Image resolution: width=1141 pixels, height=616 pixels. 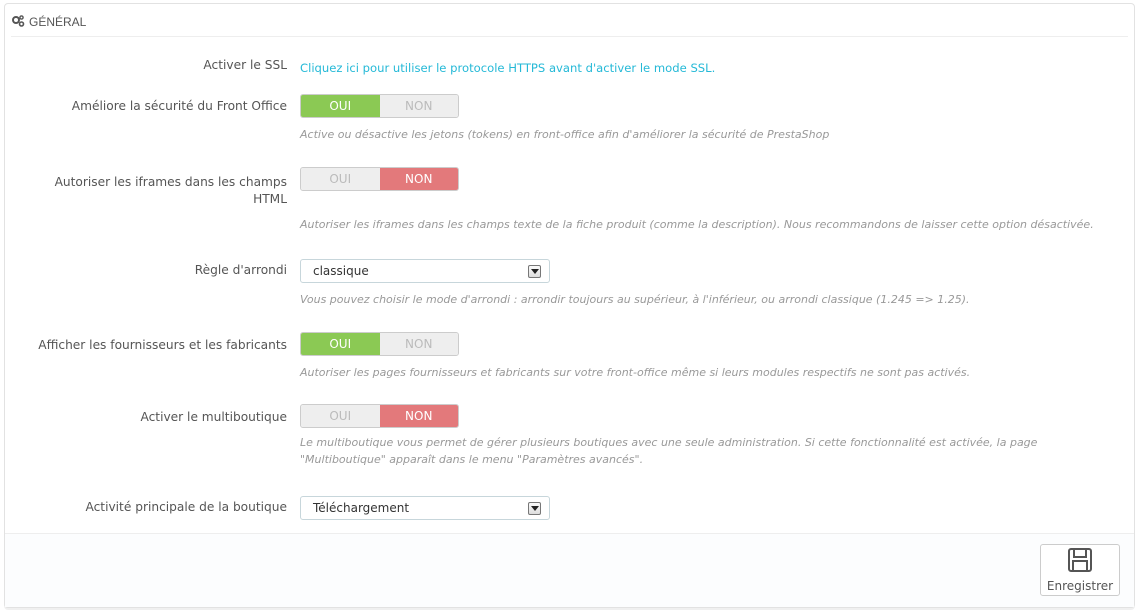 What do you see at coordinates (341, 271) in the screenshot?
I see `rounding-value: classique` at bounding box center [341, 271].